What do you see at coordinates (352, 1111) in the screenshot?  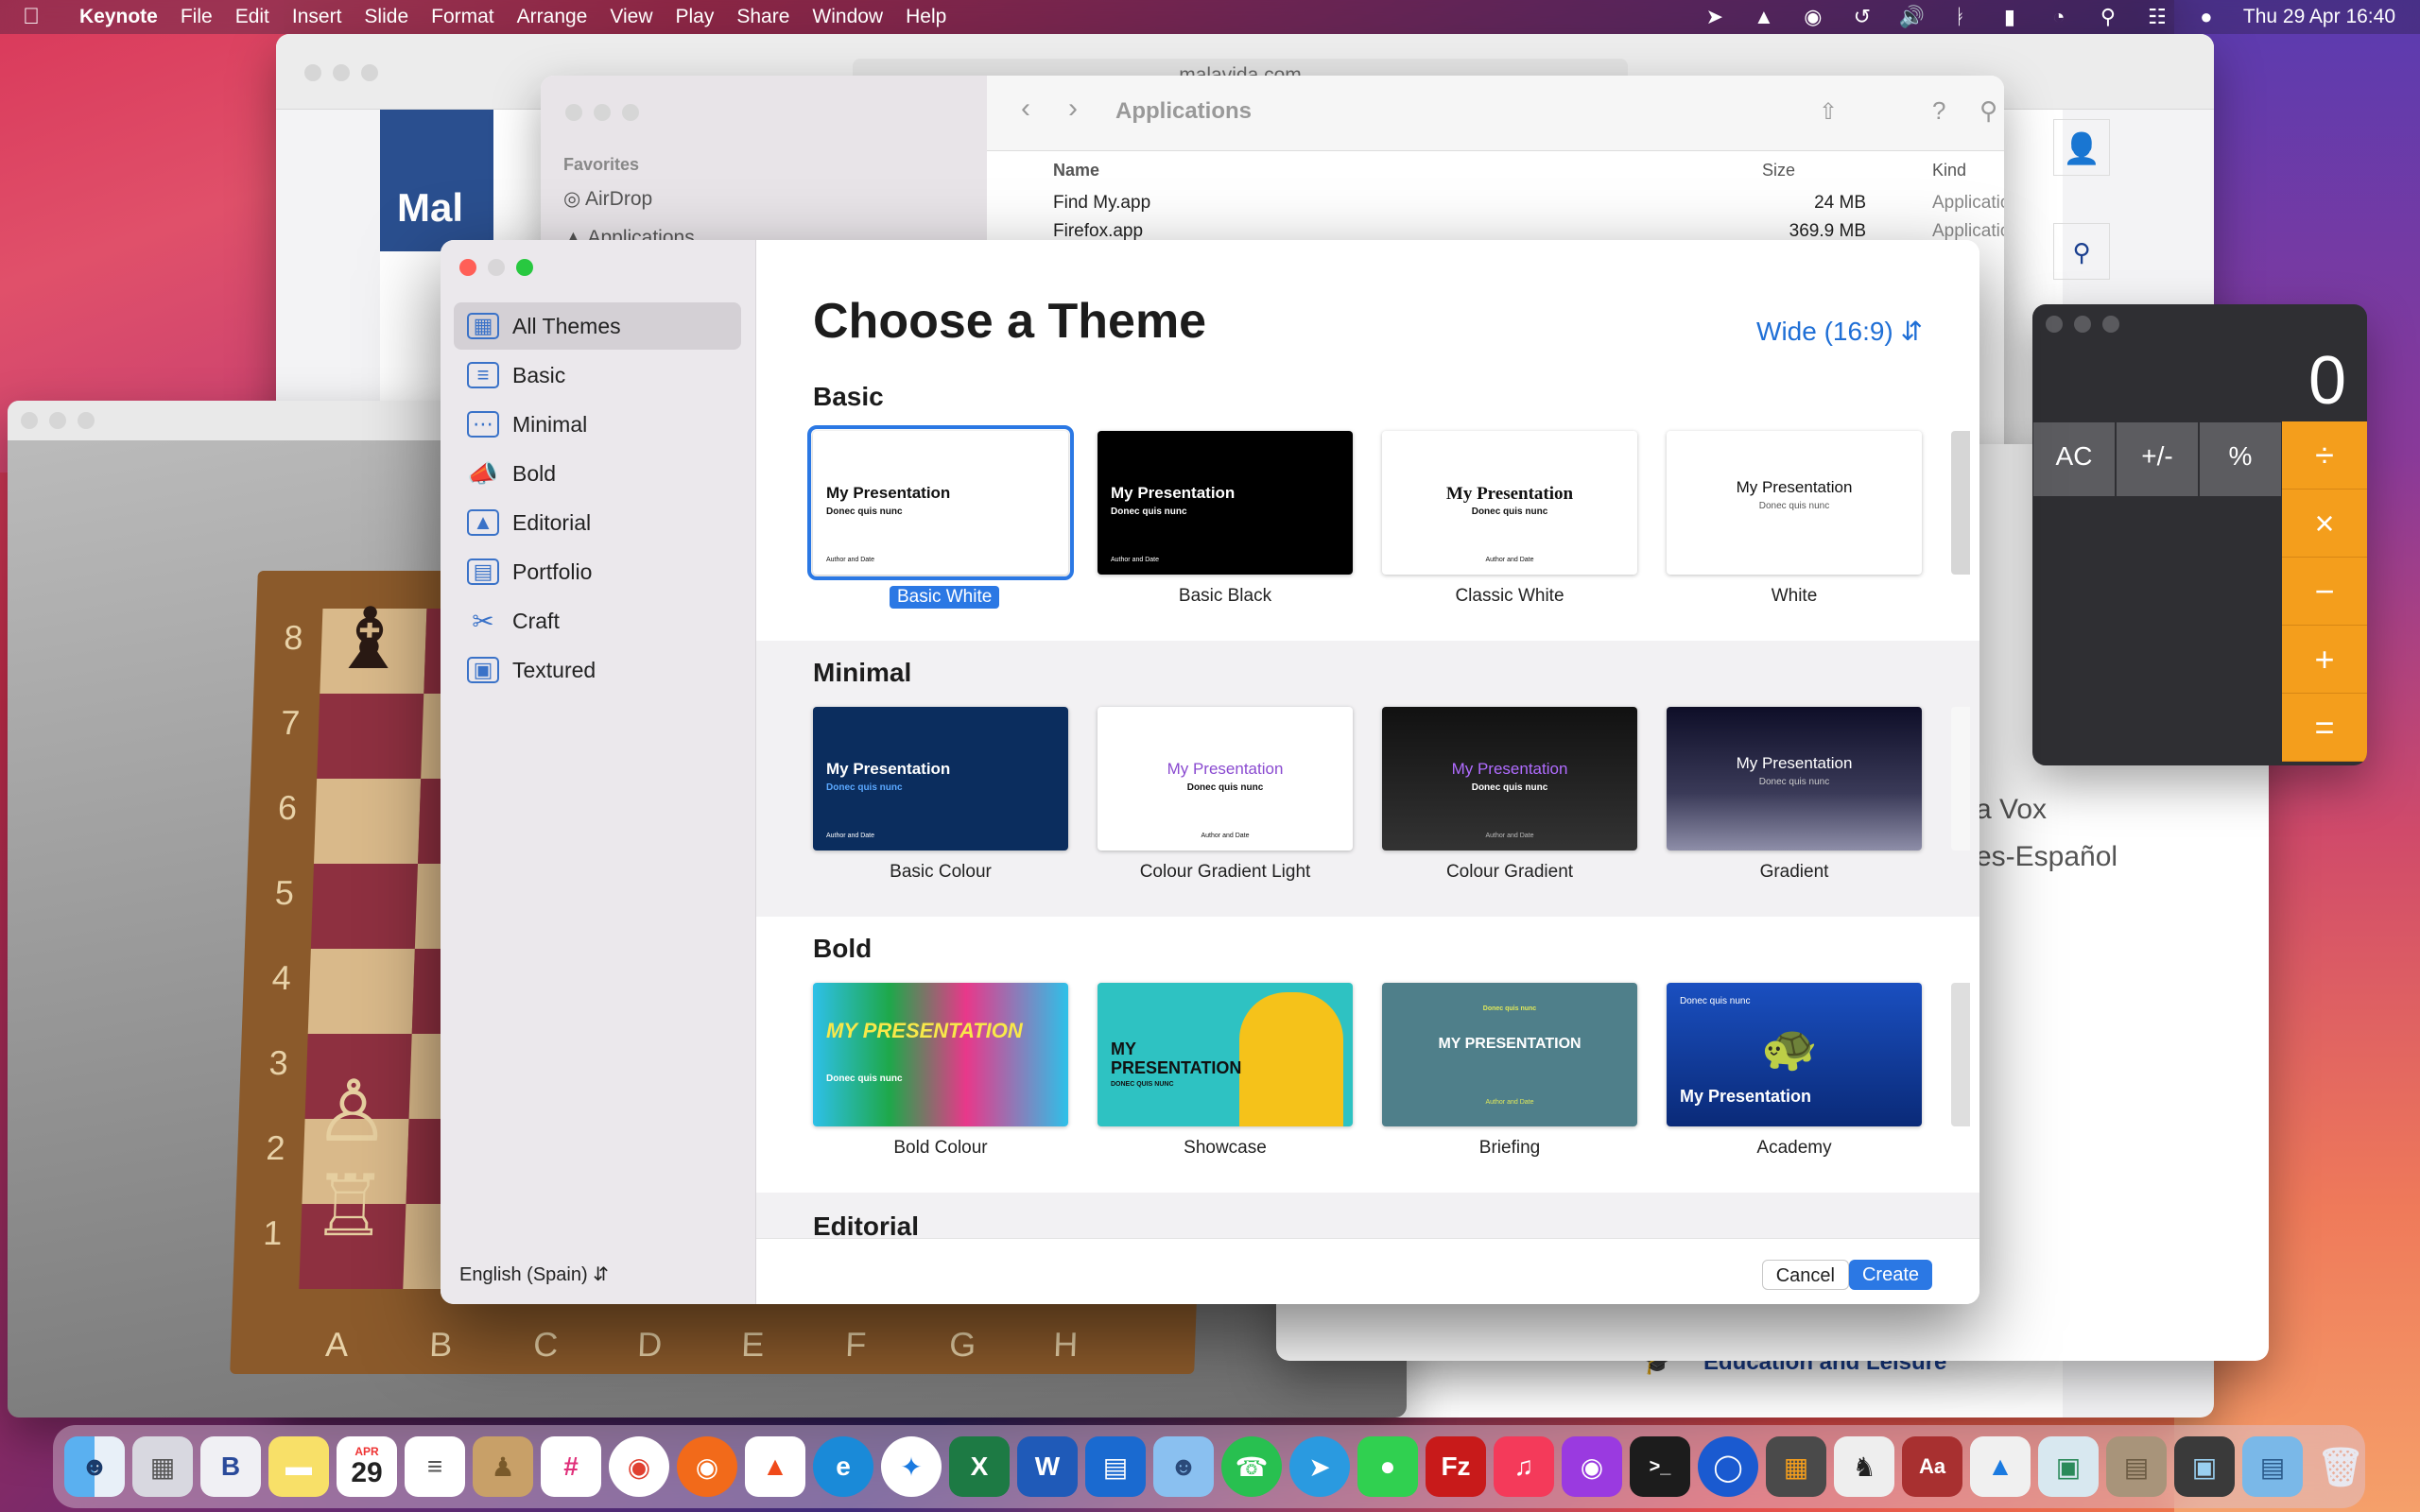 I see `white-pawn-piece: ♙` at bounding box center [352, 1111].